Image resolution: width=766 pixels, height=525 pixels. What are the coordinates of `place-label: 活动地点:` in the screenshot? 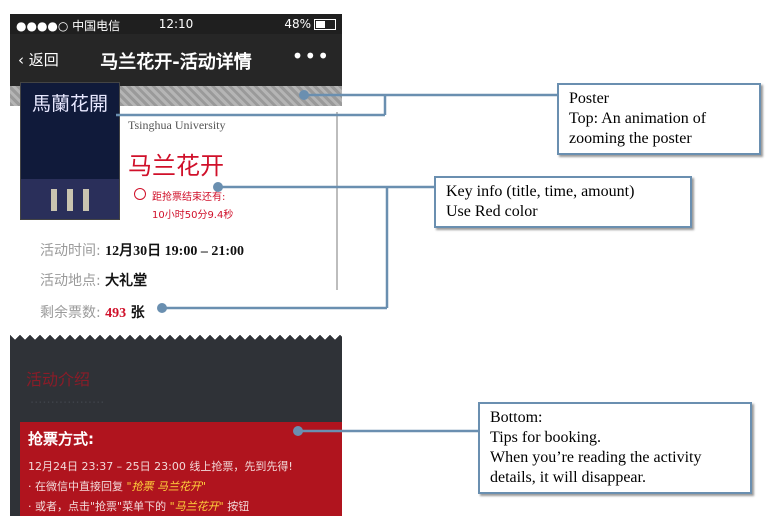 It's located at (70, 281).